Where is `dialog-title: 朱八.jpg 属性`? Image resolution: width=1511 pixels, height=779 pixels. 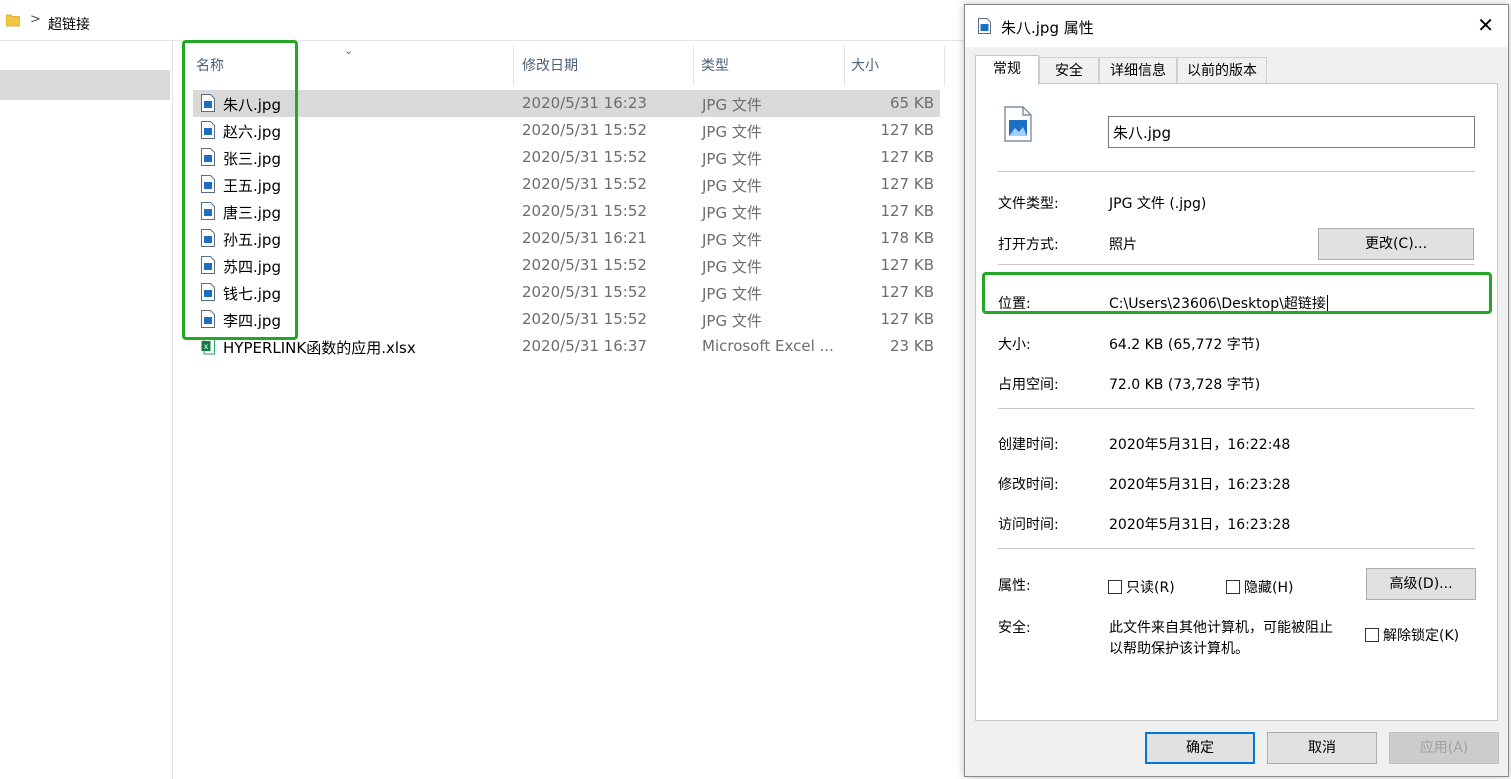 dialog-title: 朱八.jpg 属性 is located at coordinates (1047, 28).